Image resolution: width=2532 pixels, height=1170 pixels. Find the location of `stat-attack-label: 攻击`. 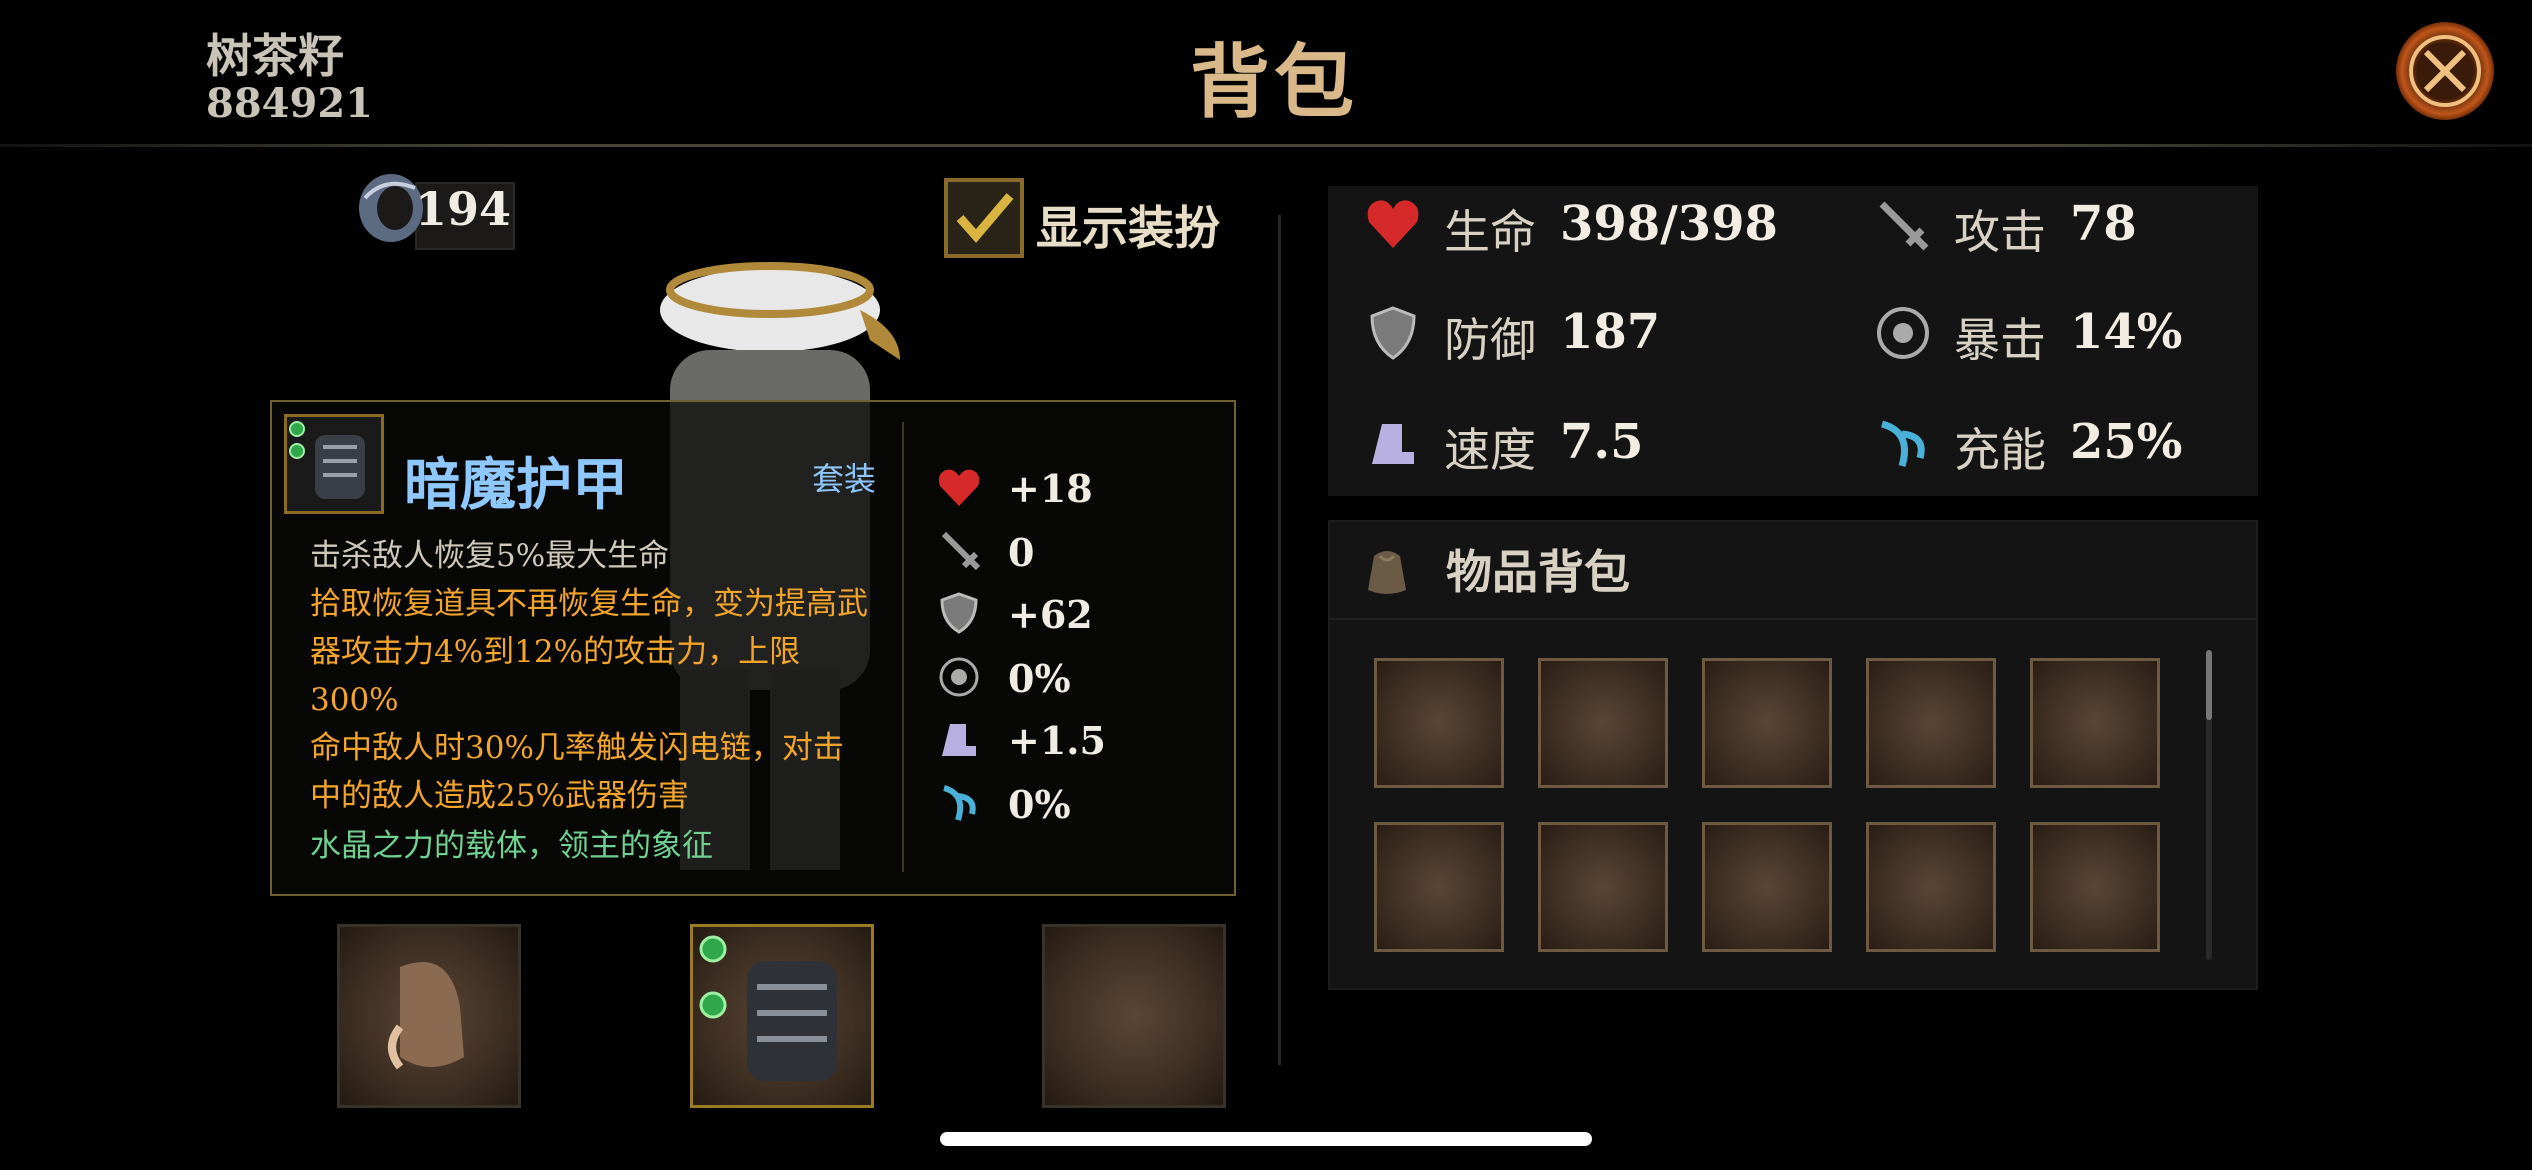

stat-attack-label: 攻击 is located at coordinates (2000, 232).